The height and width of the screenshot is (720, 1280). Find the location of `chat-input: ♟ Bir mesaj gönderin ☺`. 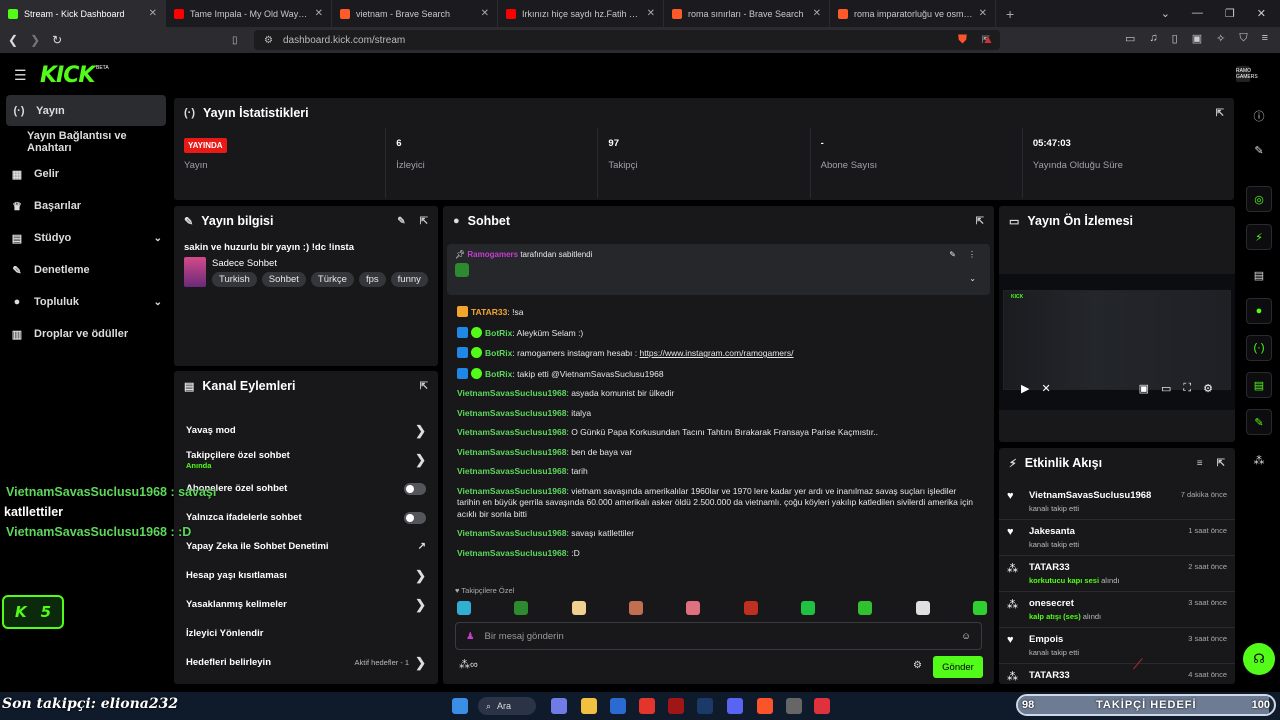

chat-input: ♟ Bir mesaj gönderin ☺ is located at coordinates (718, 636).